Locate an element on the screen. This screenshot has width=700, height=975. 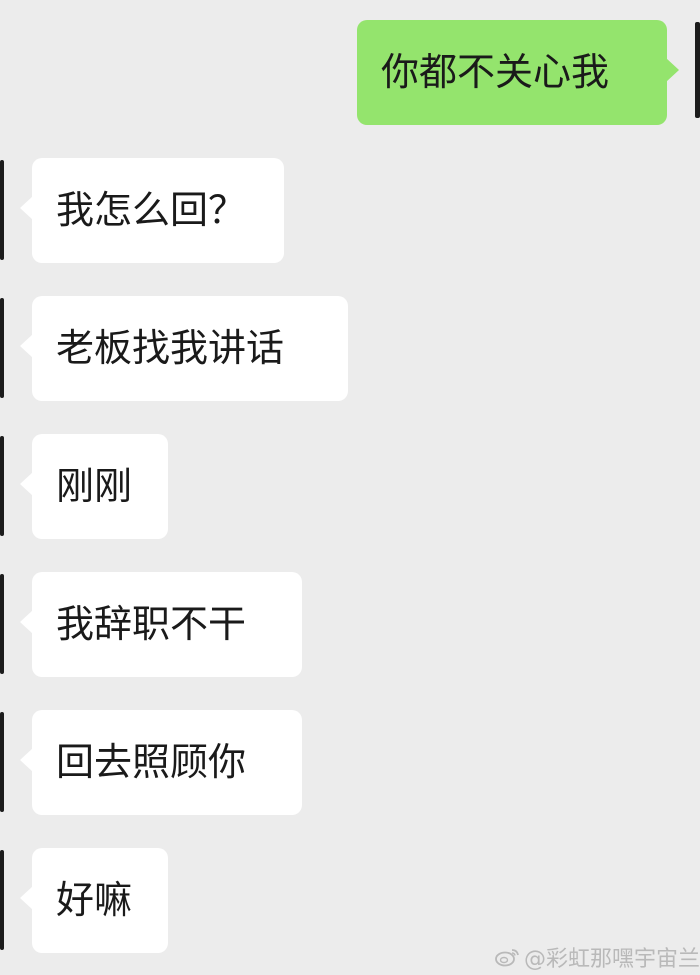
own-avatar is located at coordinates (697, 70).